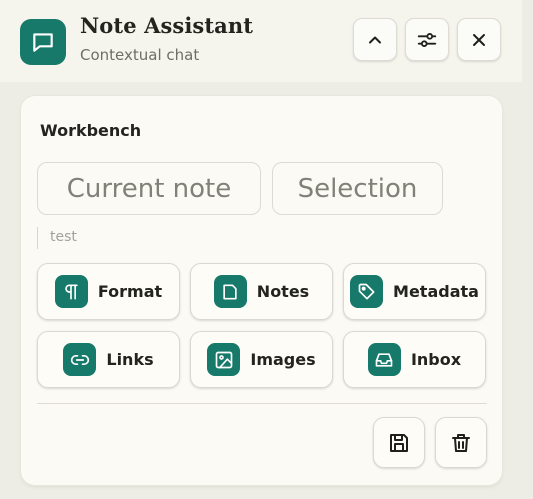 The image size is (533, 499). I want to click on close-button, so click(479, 39).